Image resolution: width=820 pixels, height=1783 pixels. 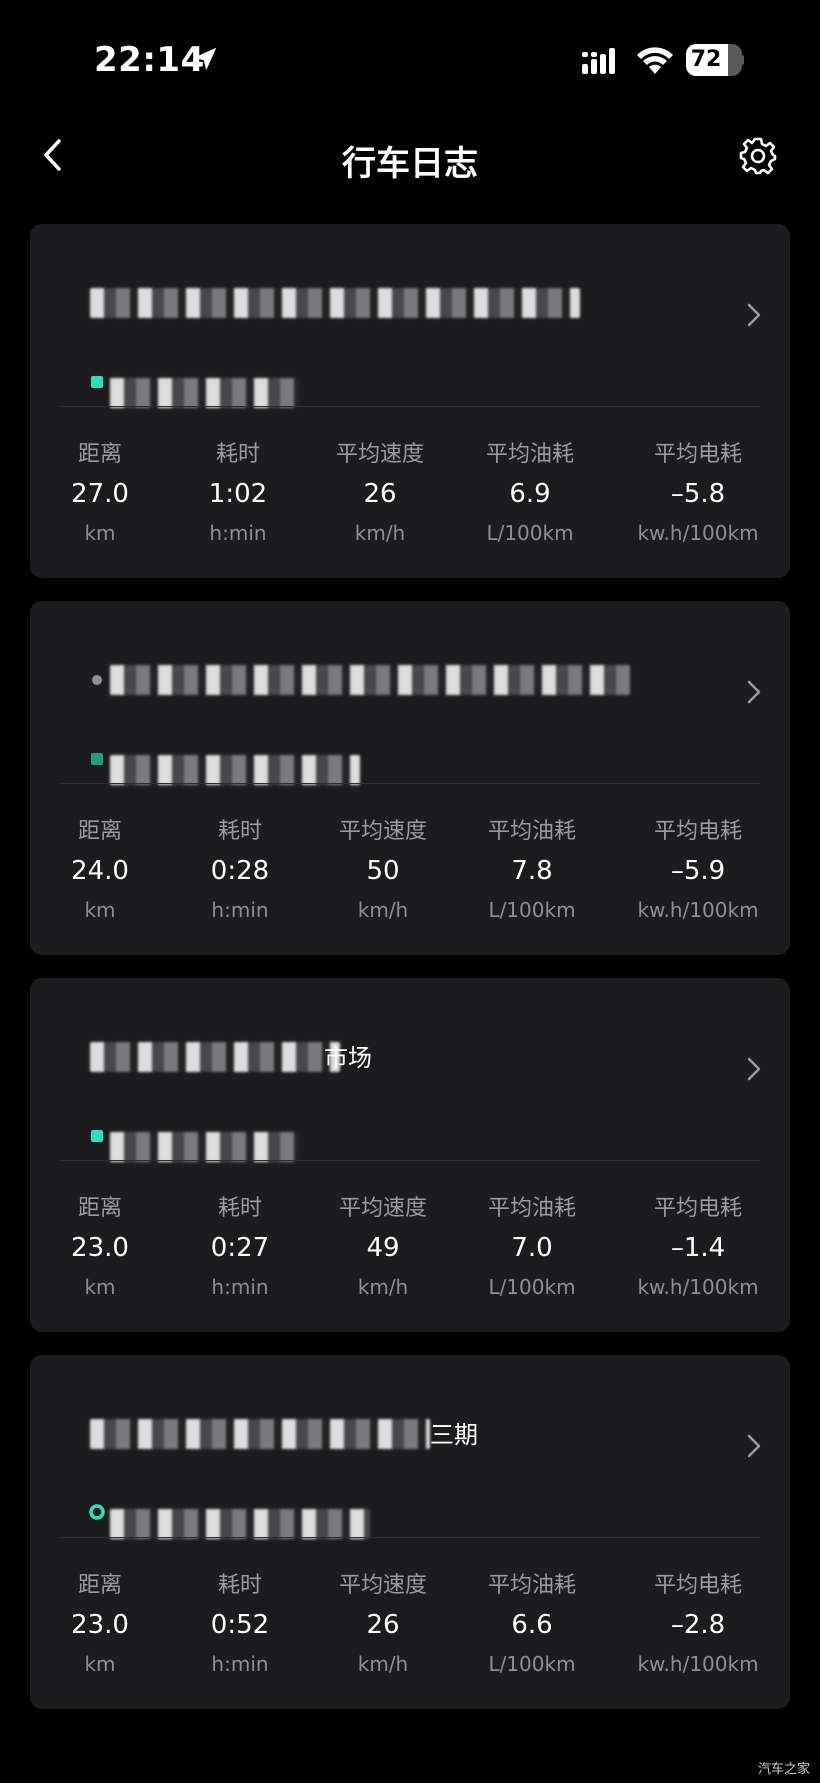 I want to click on stat-avg-electric: 平均电耗 –1.4 kw.h/100km, so click(x=698, y=1248).